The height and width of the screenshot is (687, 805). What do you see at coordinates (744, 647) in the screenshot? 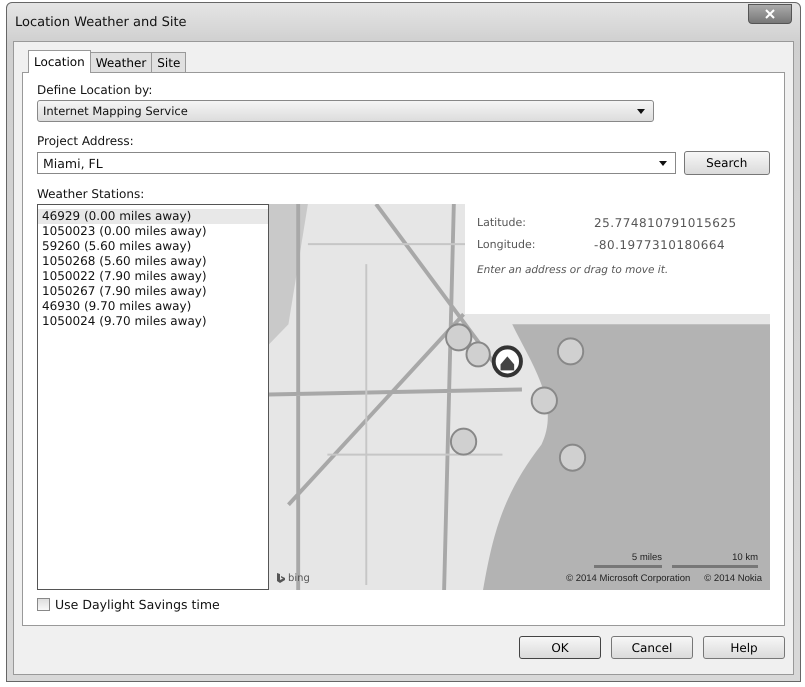
I see `dialog-button: Help` at bounding box center [744, 647].